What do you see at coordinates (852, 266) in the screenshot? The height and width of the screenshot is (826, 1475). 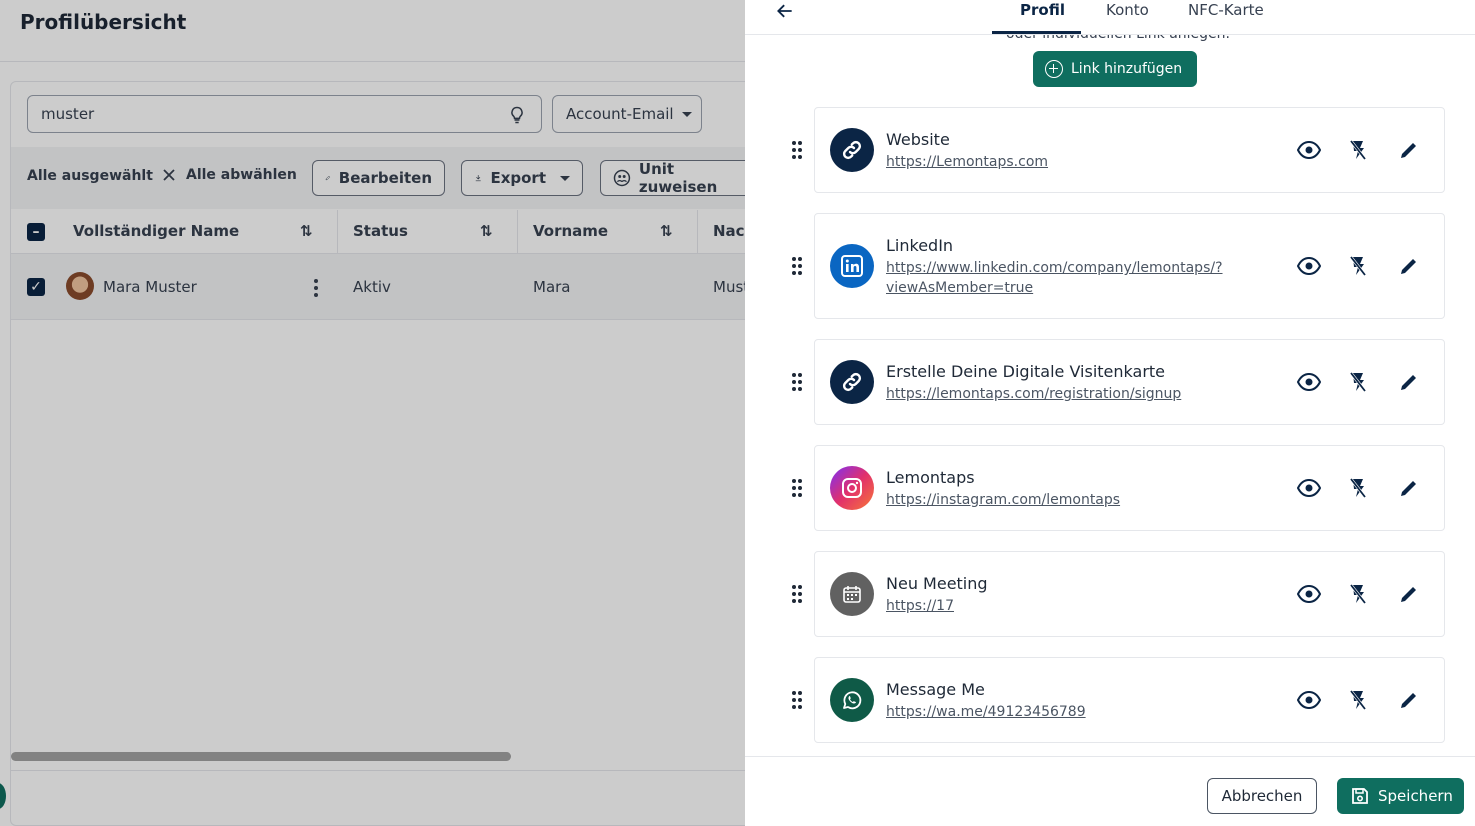 I see `linkedin-icon` at bounding box center [852, 266].